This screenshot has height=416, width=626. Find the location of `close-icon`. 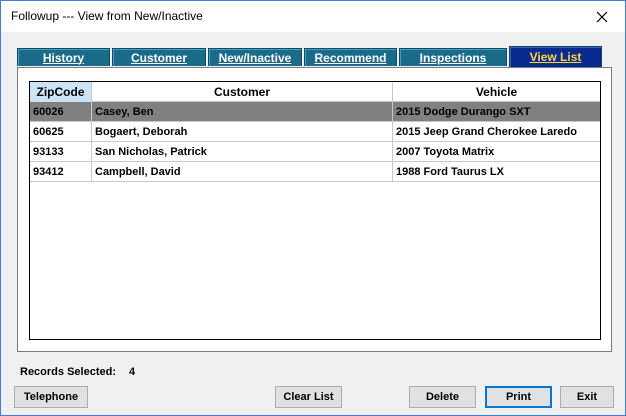

close-icon is located at coordinates (602, 16).